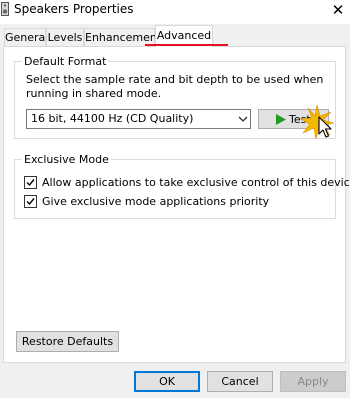 This screenshot has height=398, width=350. Describe the element at coordinates (167, 381) in the screenshot. I see `ok-button: OK` at that location.